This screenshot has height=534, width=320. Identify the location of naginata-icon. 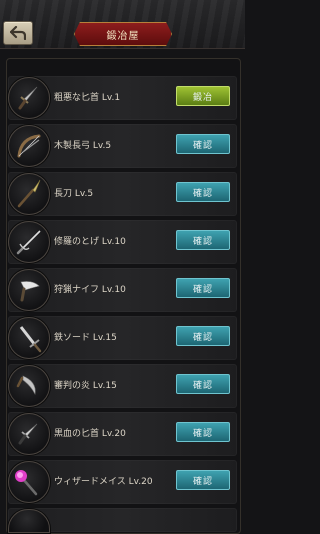
(29, 194).